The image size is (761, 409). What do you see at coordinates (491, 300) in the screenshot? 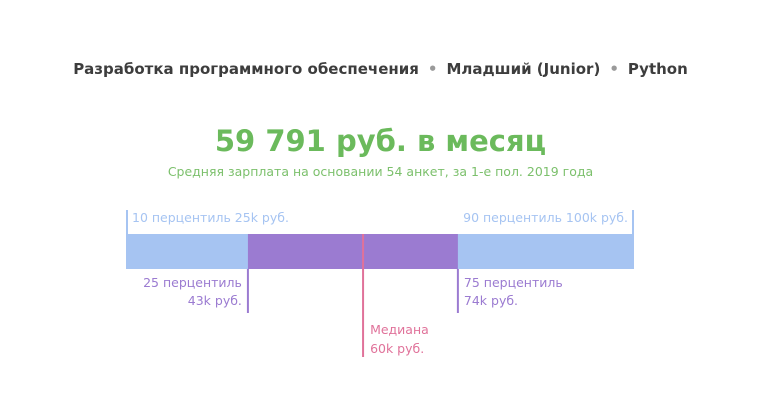
I see `p75-value-label: 74k руб.` at bounding box center [491, 300].